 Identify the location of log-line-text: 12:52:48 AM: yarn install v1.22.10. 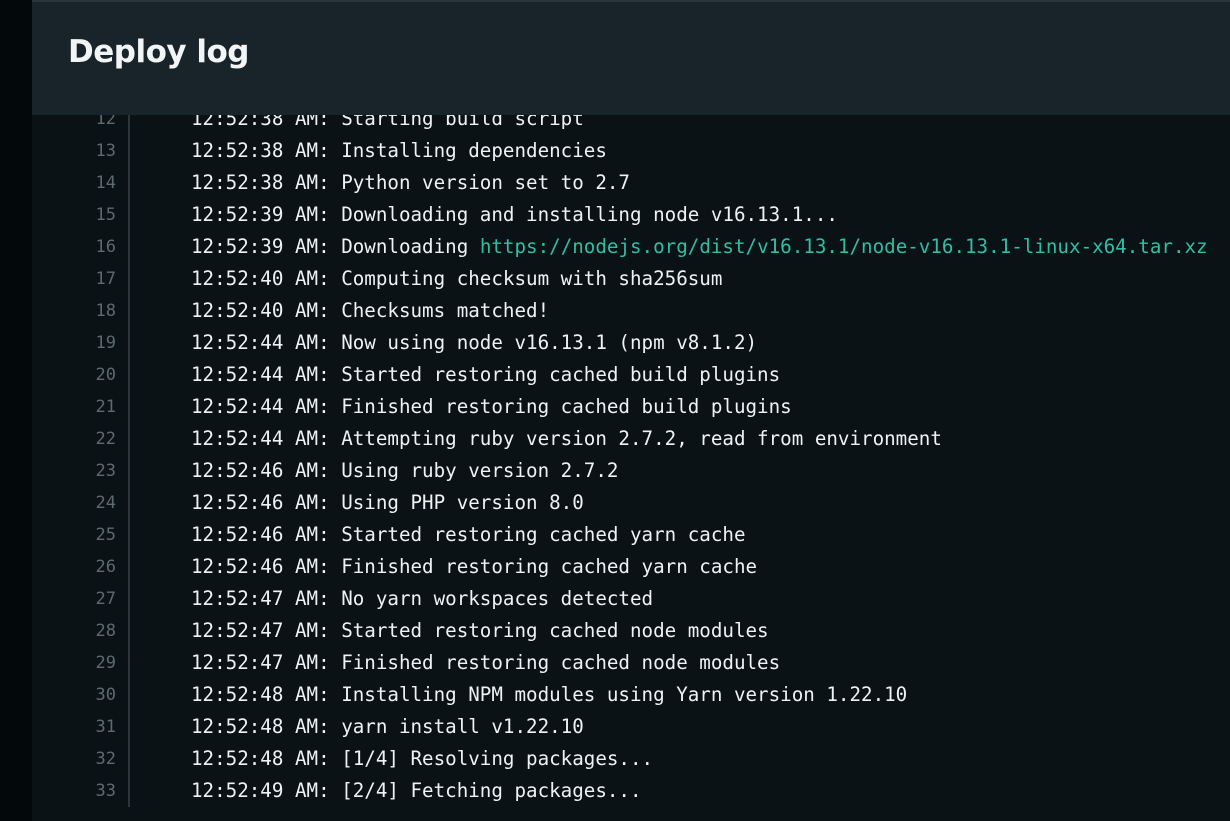
(387, 727).